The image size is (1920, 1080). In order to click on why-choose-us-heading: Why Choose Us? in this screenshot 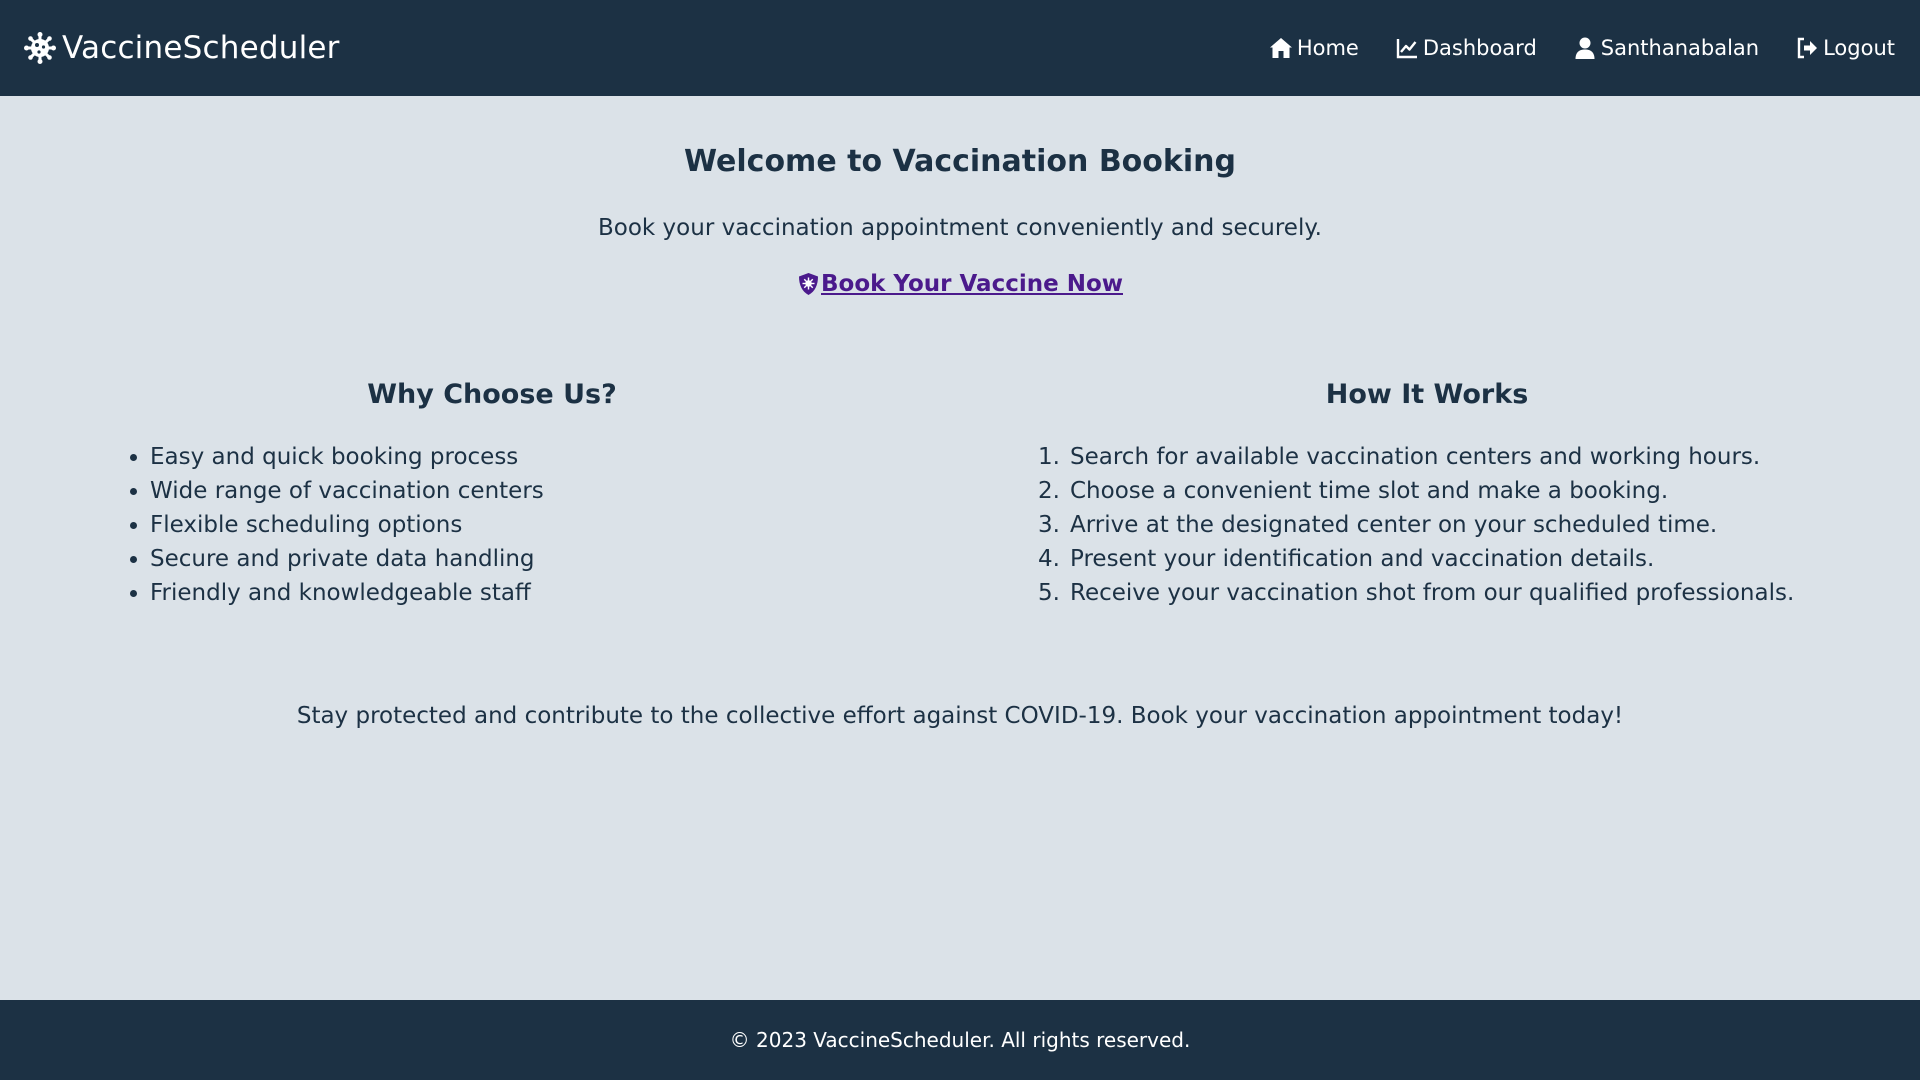, I will do `click(492, 394)`.